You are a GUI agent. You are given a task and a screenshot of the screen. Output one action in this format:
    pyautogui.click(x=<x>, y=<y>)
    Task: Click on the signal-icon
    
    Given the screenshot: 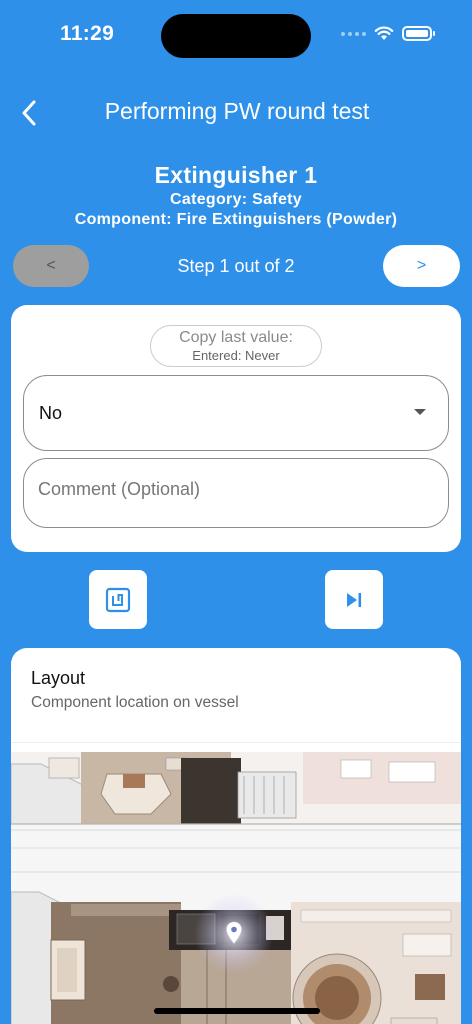 What is the action you would take?
    pyautogui.click(x=353, y=33)
    